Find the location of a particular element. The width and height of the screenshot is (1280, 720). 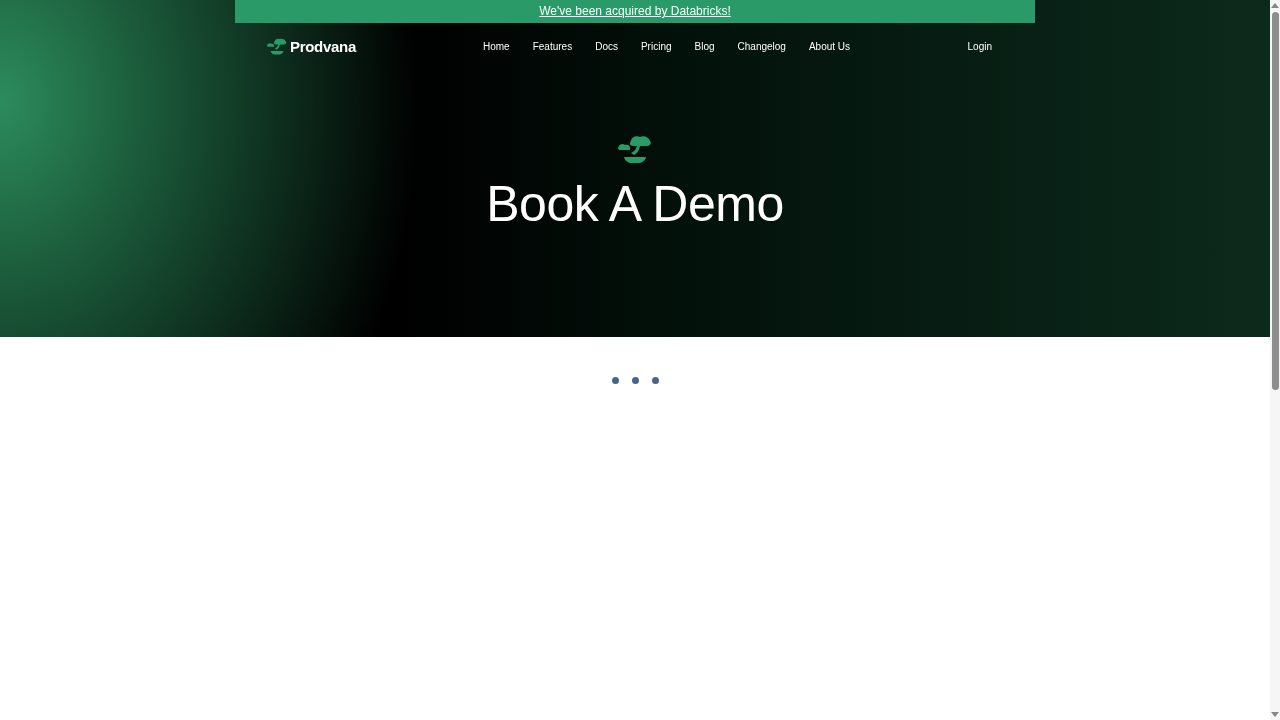

nav-link: Features is located at coordinates (552, 46).